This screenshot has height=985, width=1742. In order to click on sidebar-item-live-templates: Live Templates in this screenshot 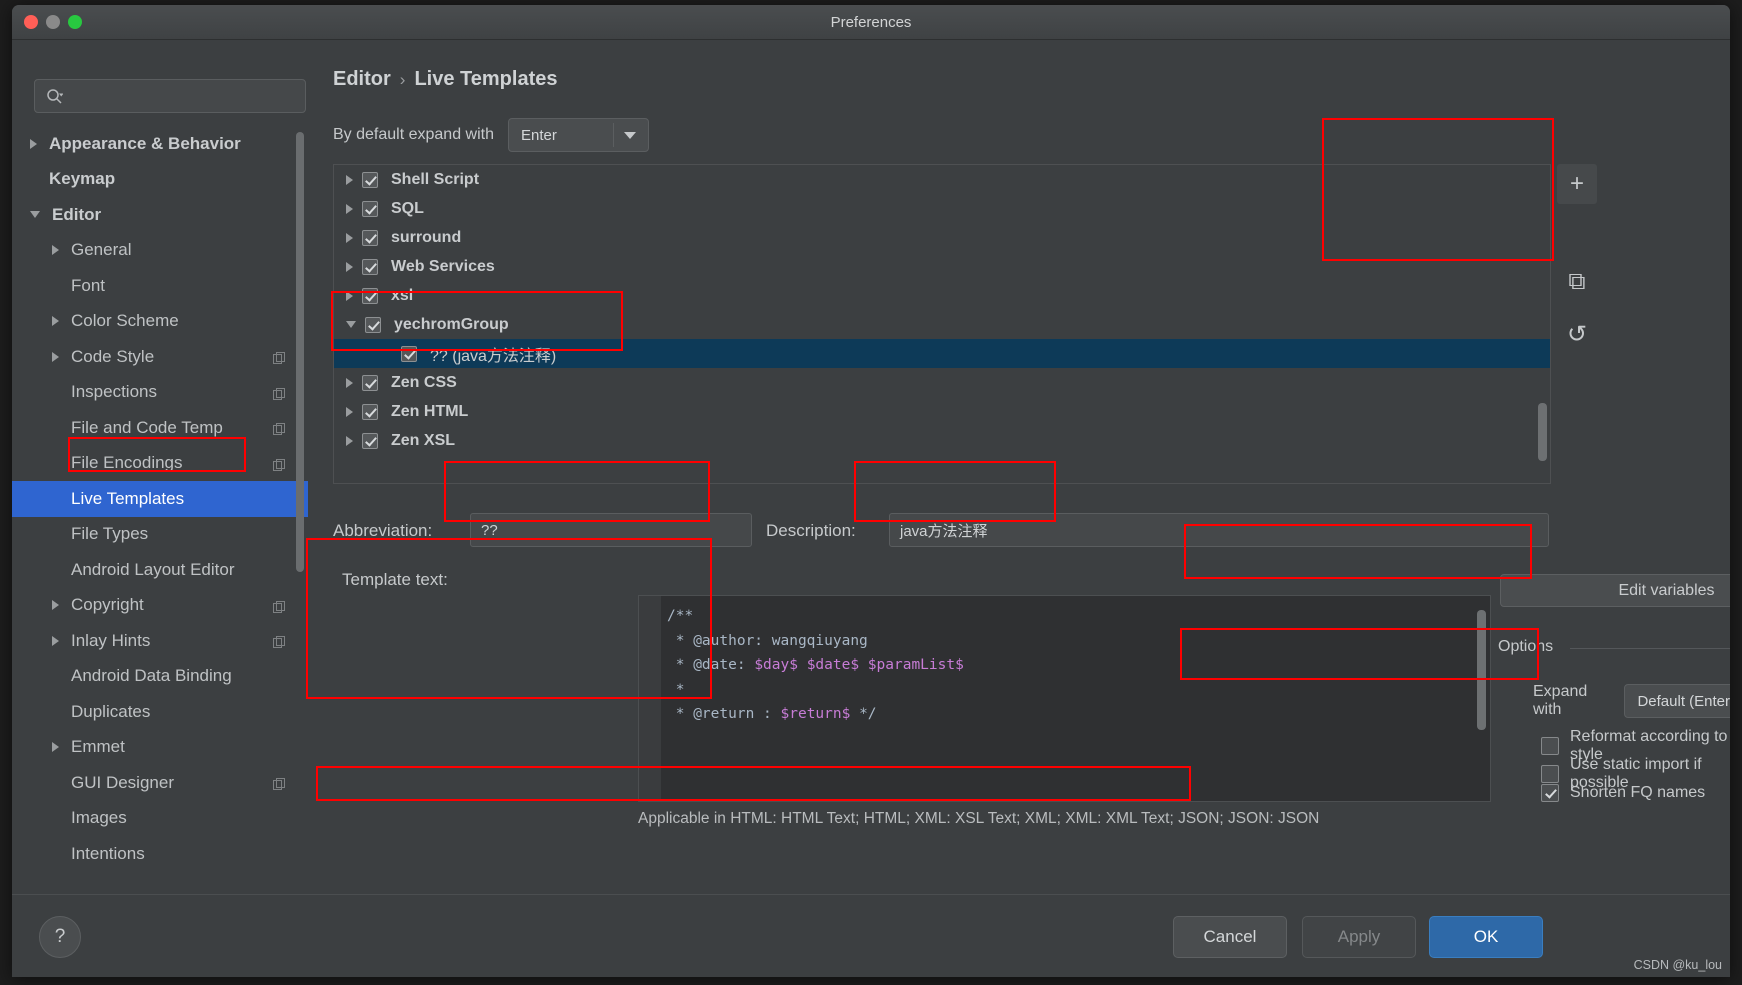, I will do `click(160, 499)`.